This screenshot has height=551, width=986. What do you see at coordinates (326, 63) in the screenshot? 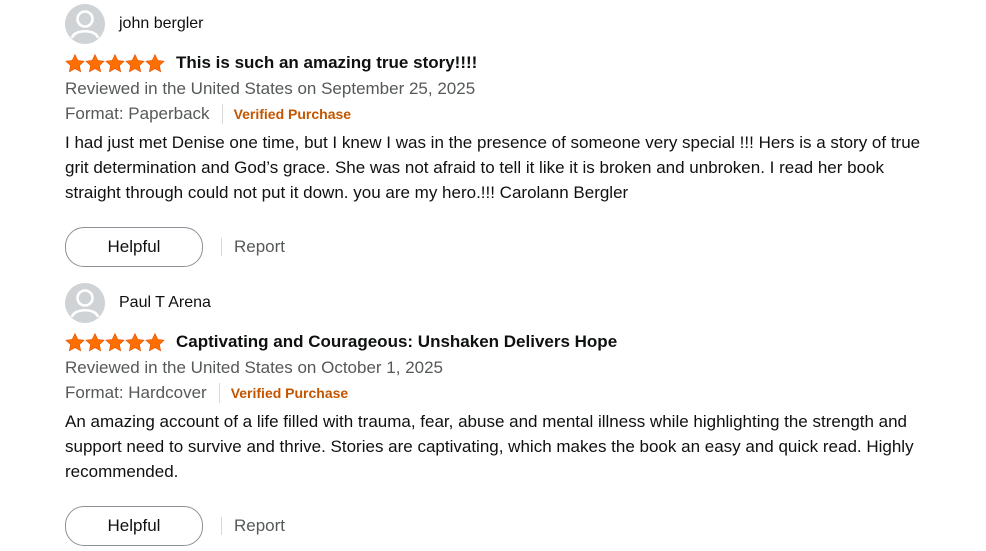
I see `review-title: This is such an amazing true story!!!!` at bounding box center [326, 63].